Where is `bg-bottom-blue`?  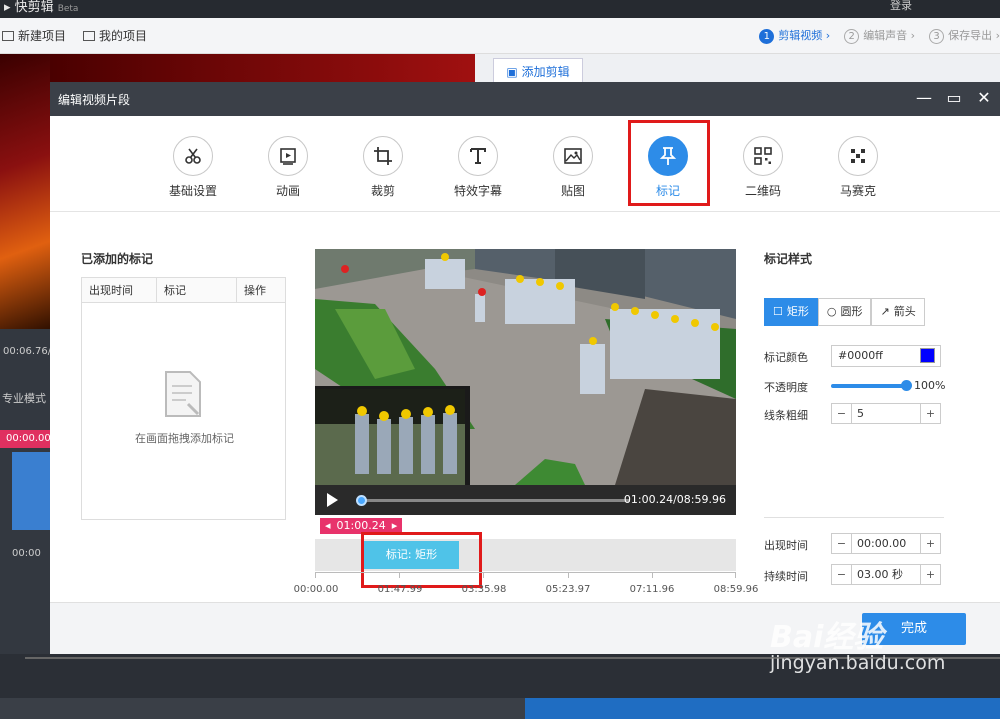 bg-bottom-blue is located at coordinates (762, 708).